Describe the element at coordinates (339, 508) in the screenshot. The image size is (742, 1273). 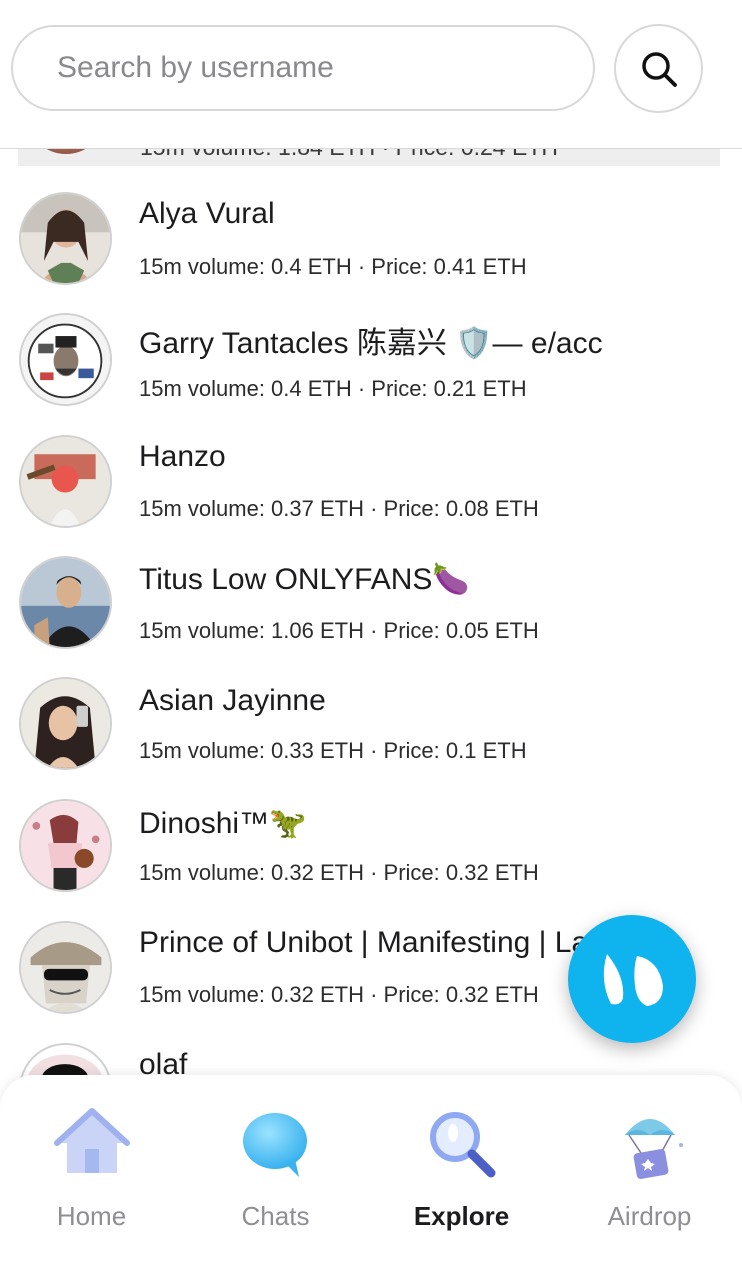
I see `user-stats: 15m volume: 0.37 ETH · Price: 0.08 ETH` at that location.